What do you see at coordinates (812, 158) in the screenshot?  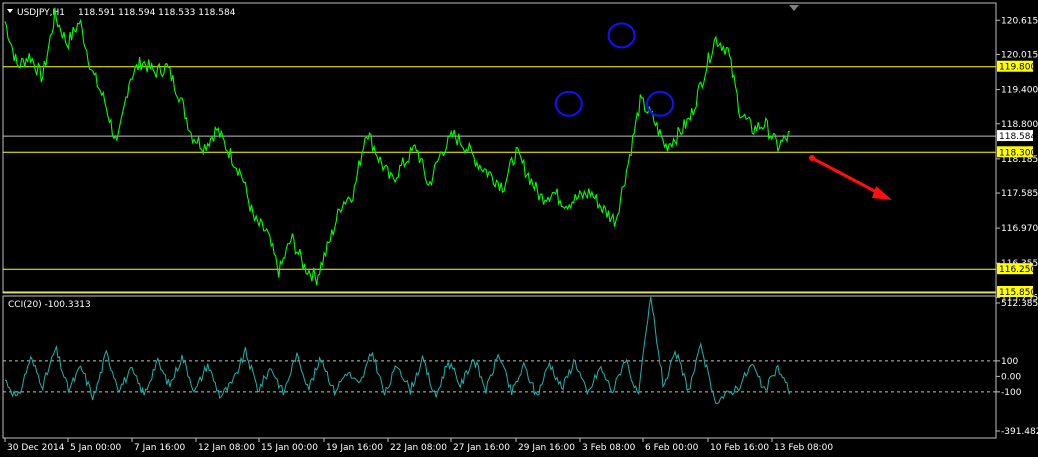 I see `trend-arrow-anchor` at bounding box center [812, 158].